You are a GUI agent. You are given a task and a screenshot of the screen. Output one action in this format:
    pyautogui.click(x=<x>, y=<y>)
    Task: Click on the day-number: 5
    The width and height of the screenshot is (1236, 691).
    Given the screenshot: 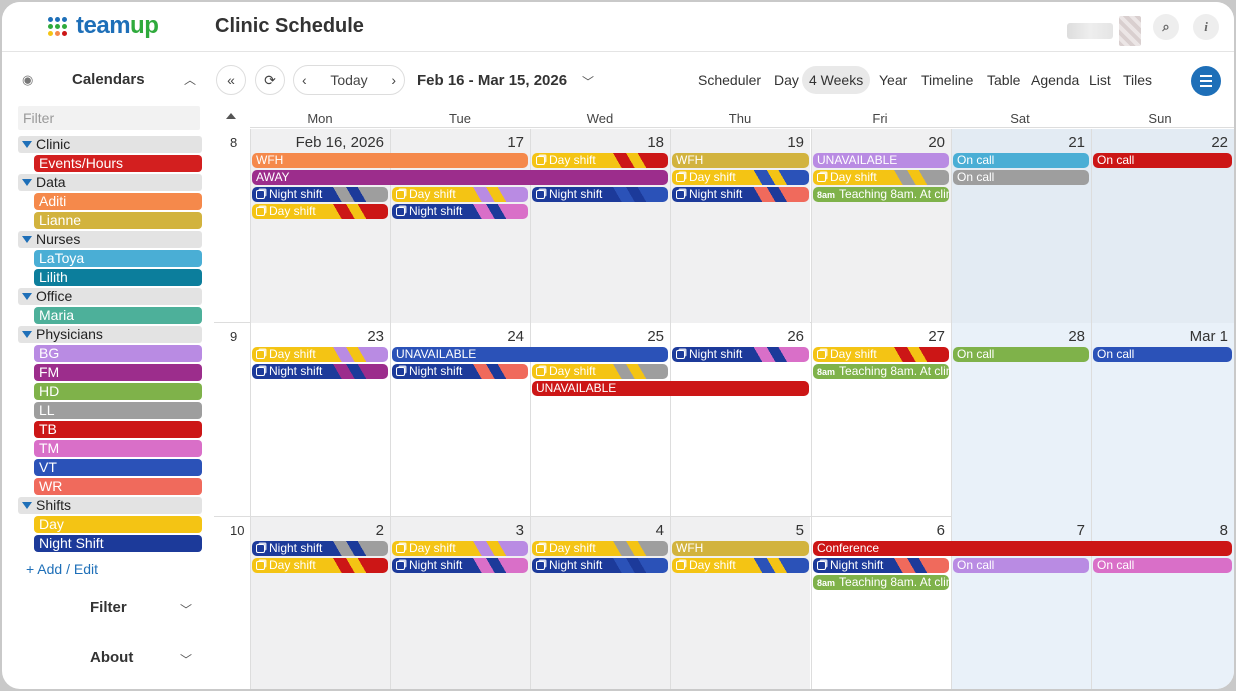 What is the action you would take?
    pyautogui.click(x=800, y=530)
    